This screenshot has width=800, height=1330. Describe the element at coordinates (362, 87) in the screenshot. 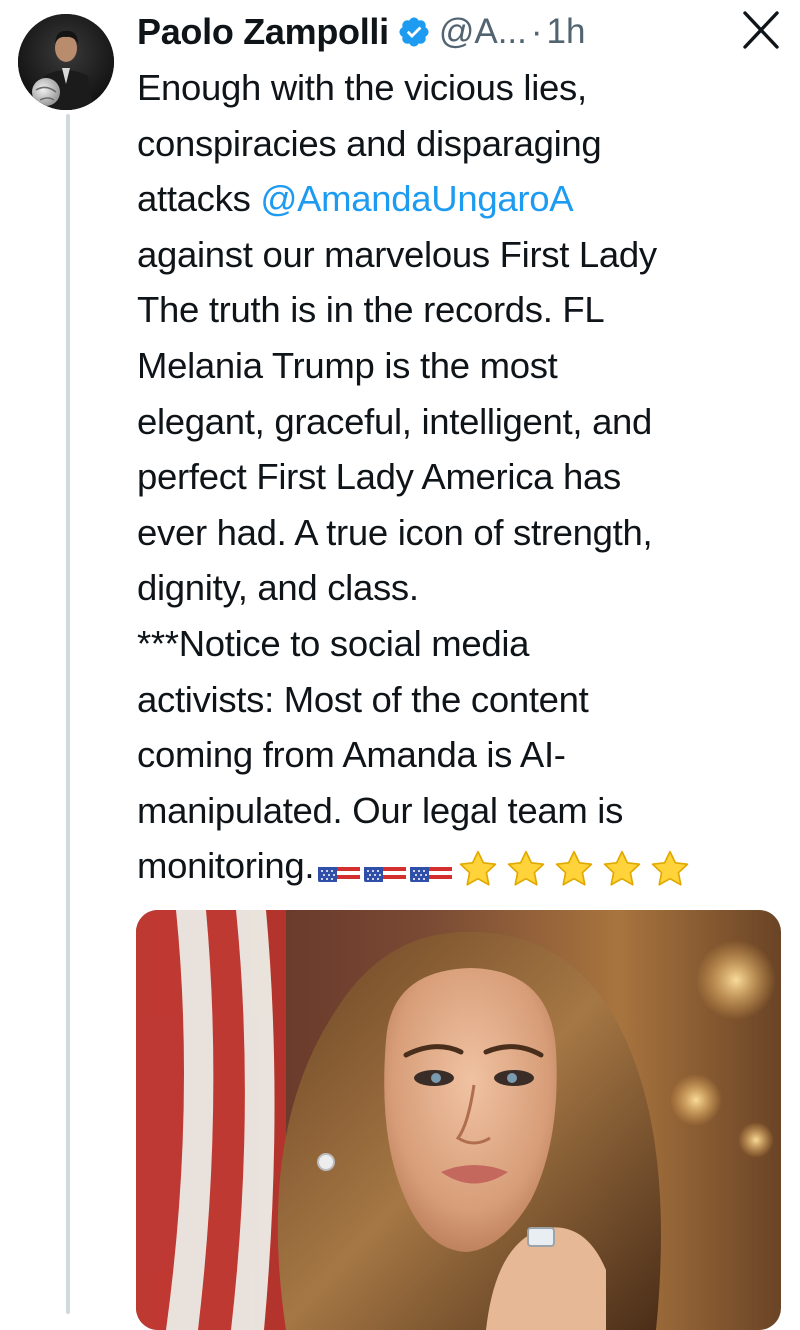

I see `tweet-text-line: Enough with the vicious lies,` at that location.